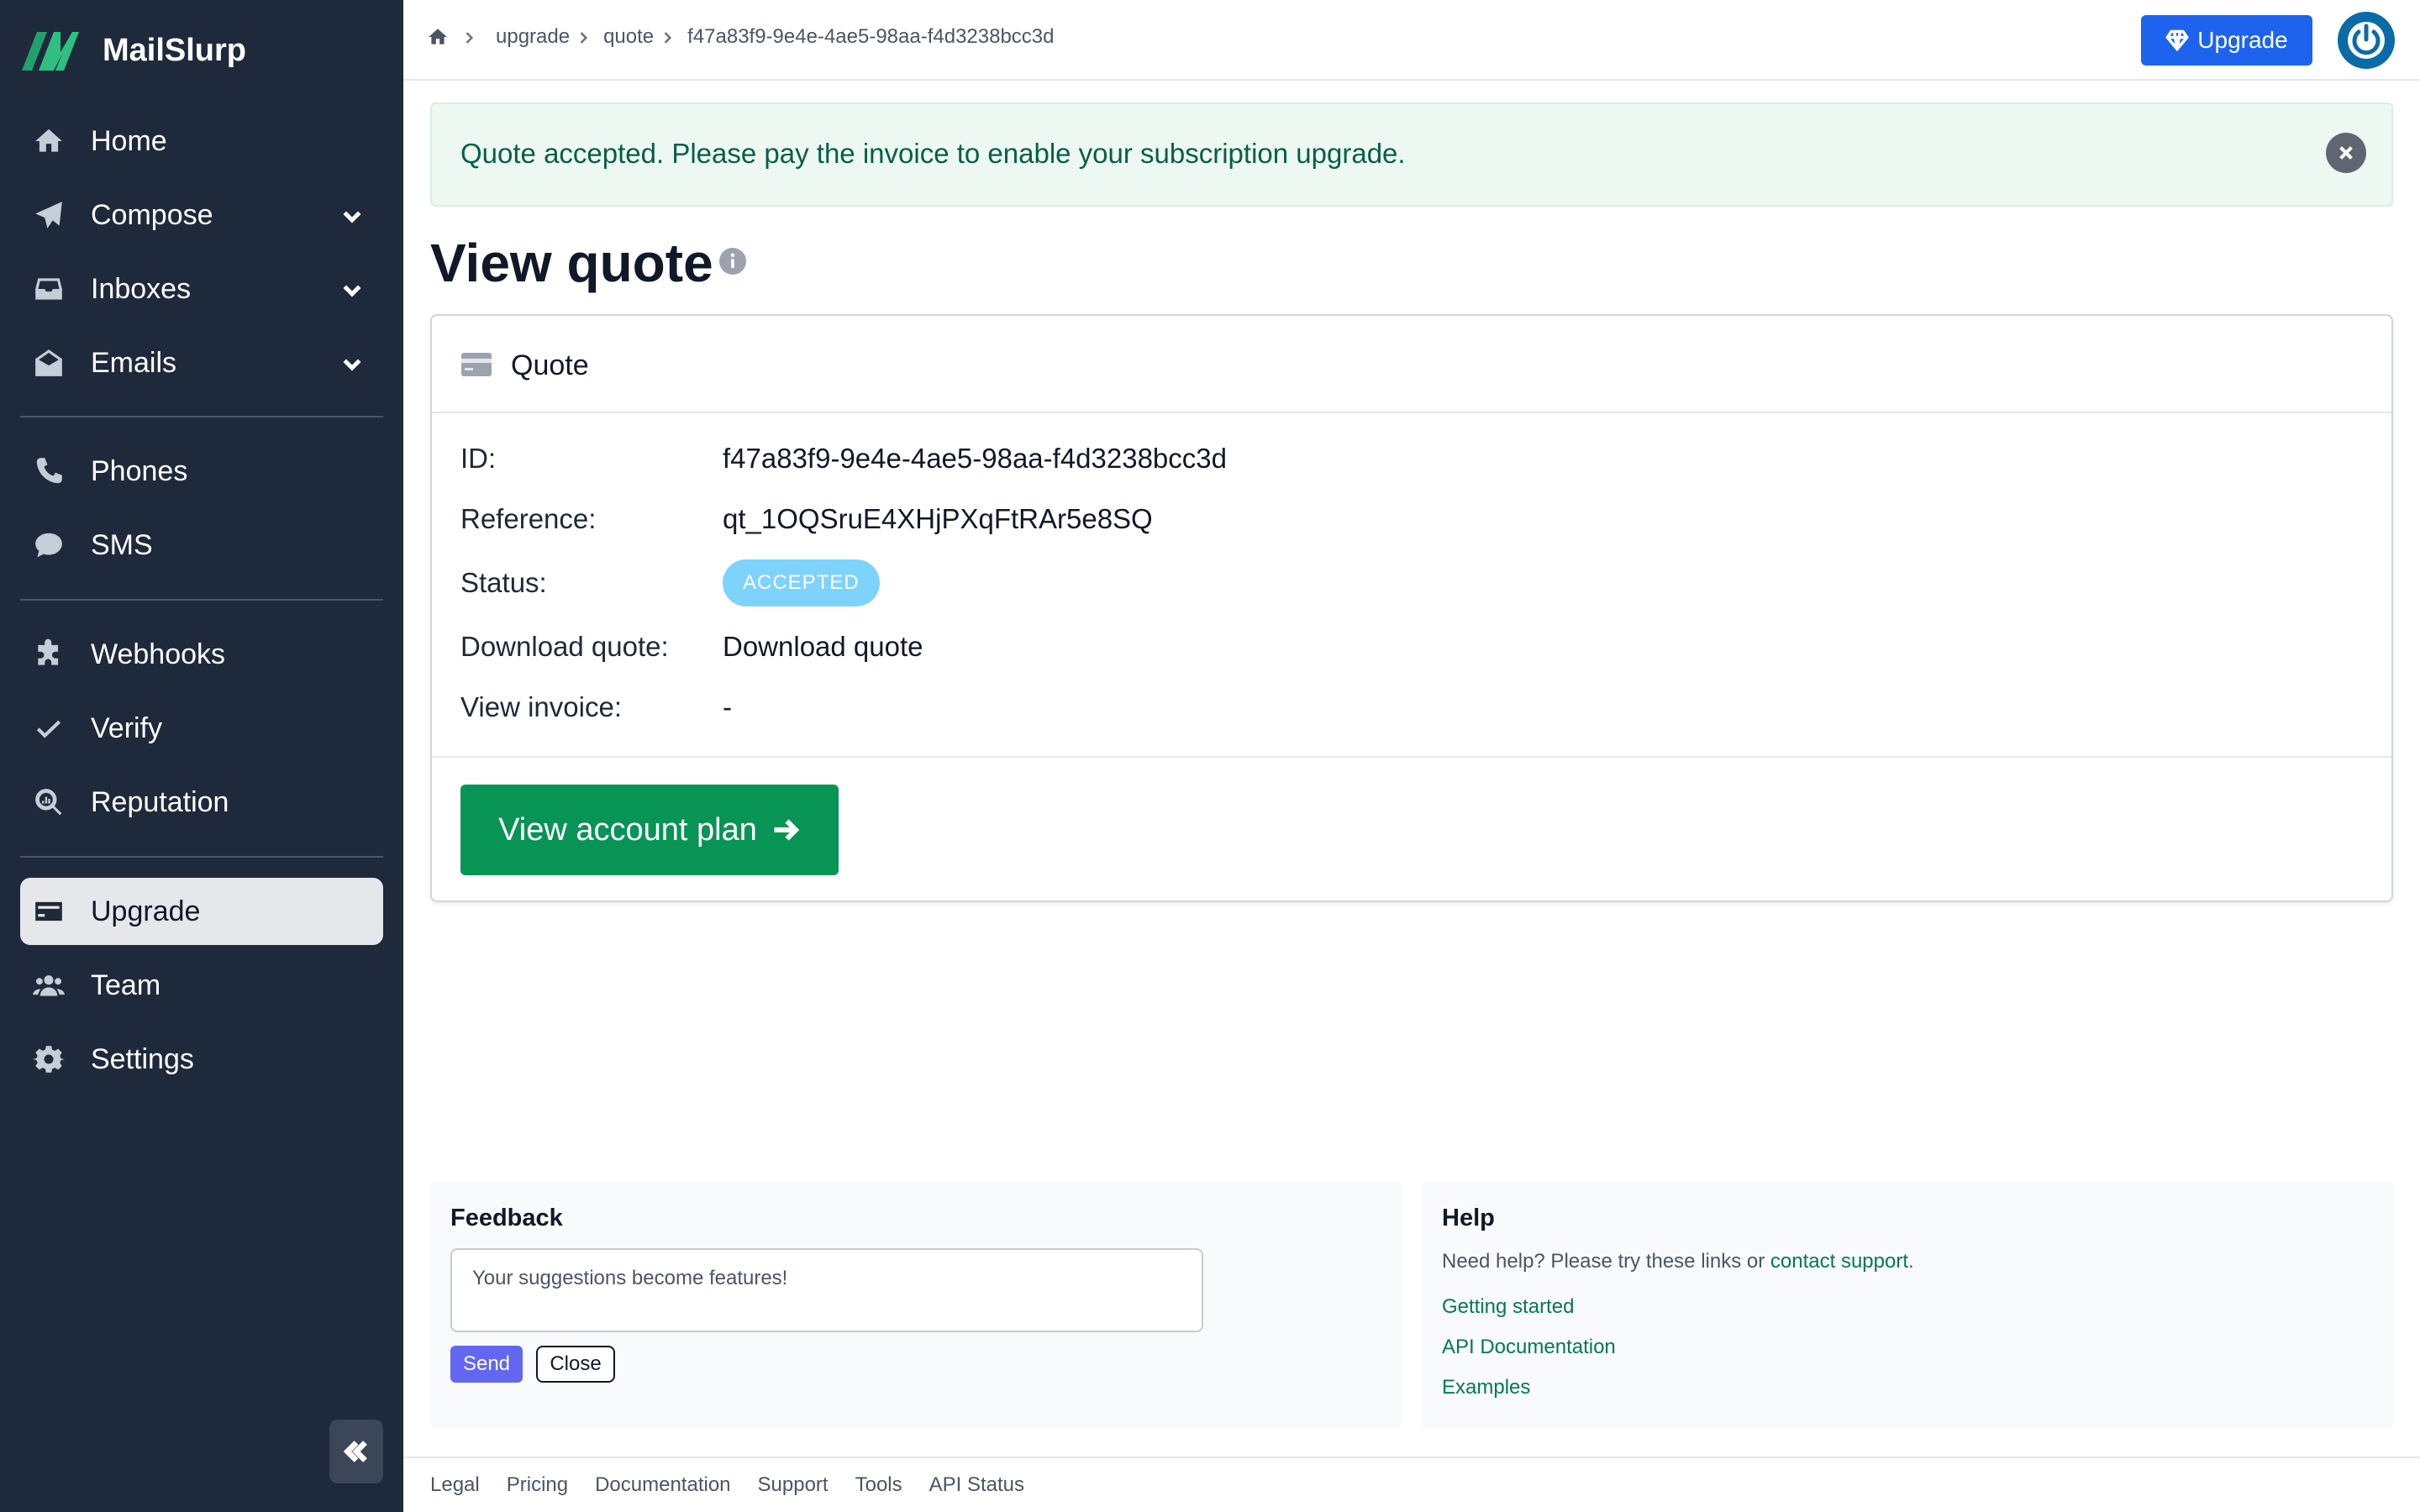 This screenshot has height=1512, width=2420. What do you see at coordinates (1486, 1387) in the screenshot?
I see `help-link-examples: Examples` at bounding box center [1486, 1387].